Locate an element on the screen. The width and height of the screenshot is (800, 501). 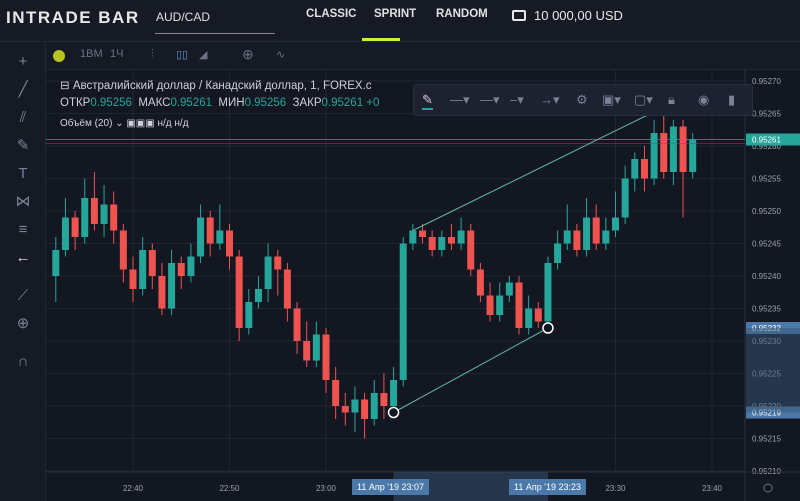
pencil-icon: ✎ is located at coordinates (427, 101).